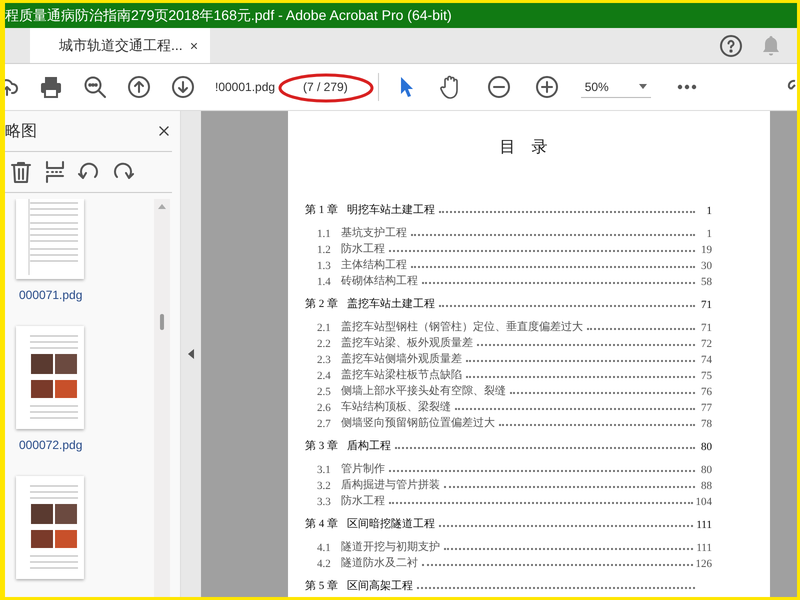 This screenshot has height=600, width=800. Describe the element at coordinates (706, 266) in the screenshot. I see `page-number: 30` at that location.